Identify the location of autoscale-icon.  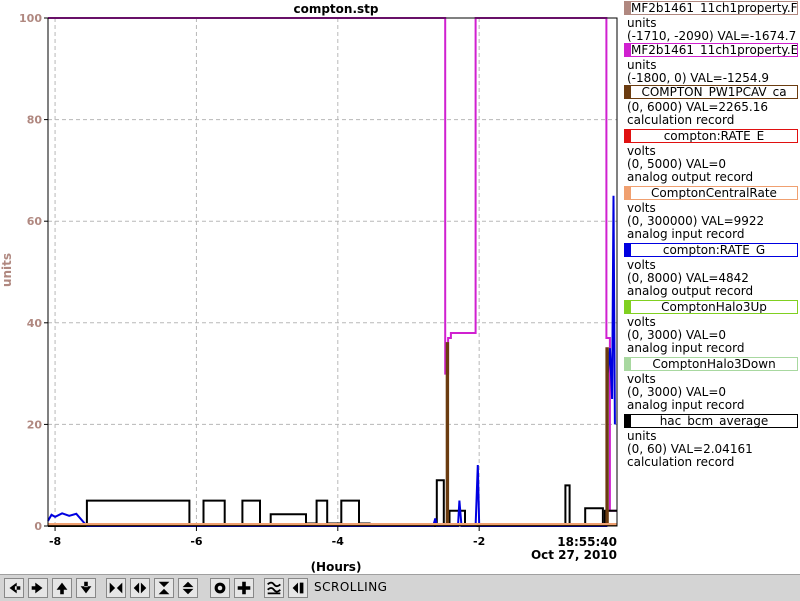
(220, 588).